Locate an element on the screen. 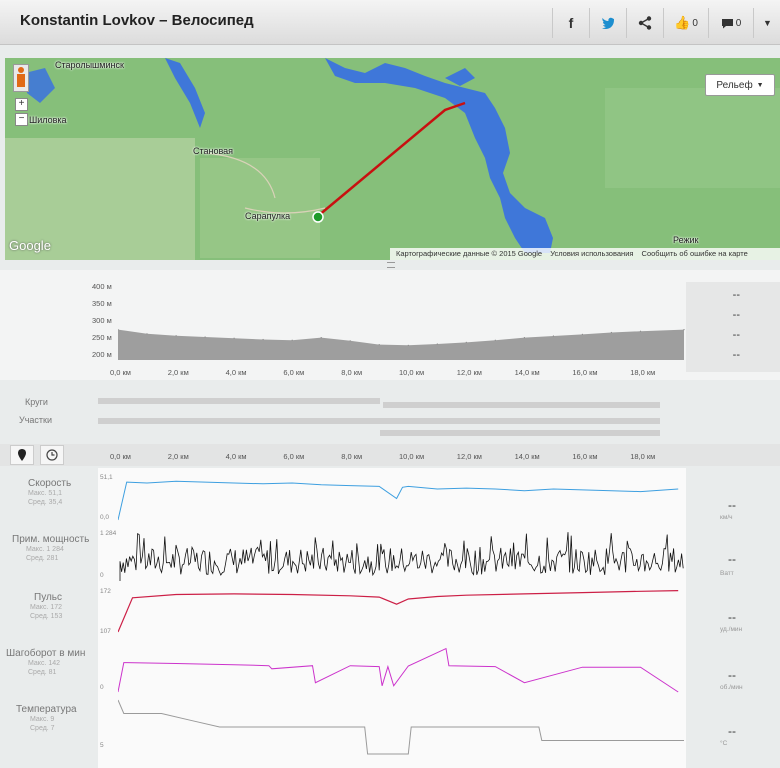 The width and height of the screenshot is (780, 768). report-error-link: Сообщить об ошибке на карте is located at coordinates (695, 253).